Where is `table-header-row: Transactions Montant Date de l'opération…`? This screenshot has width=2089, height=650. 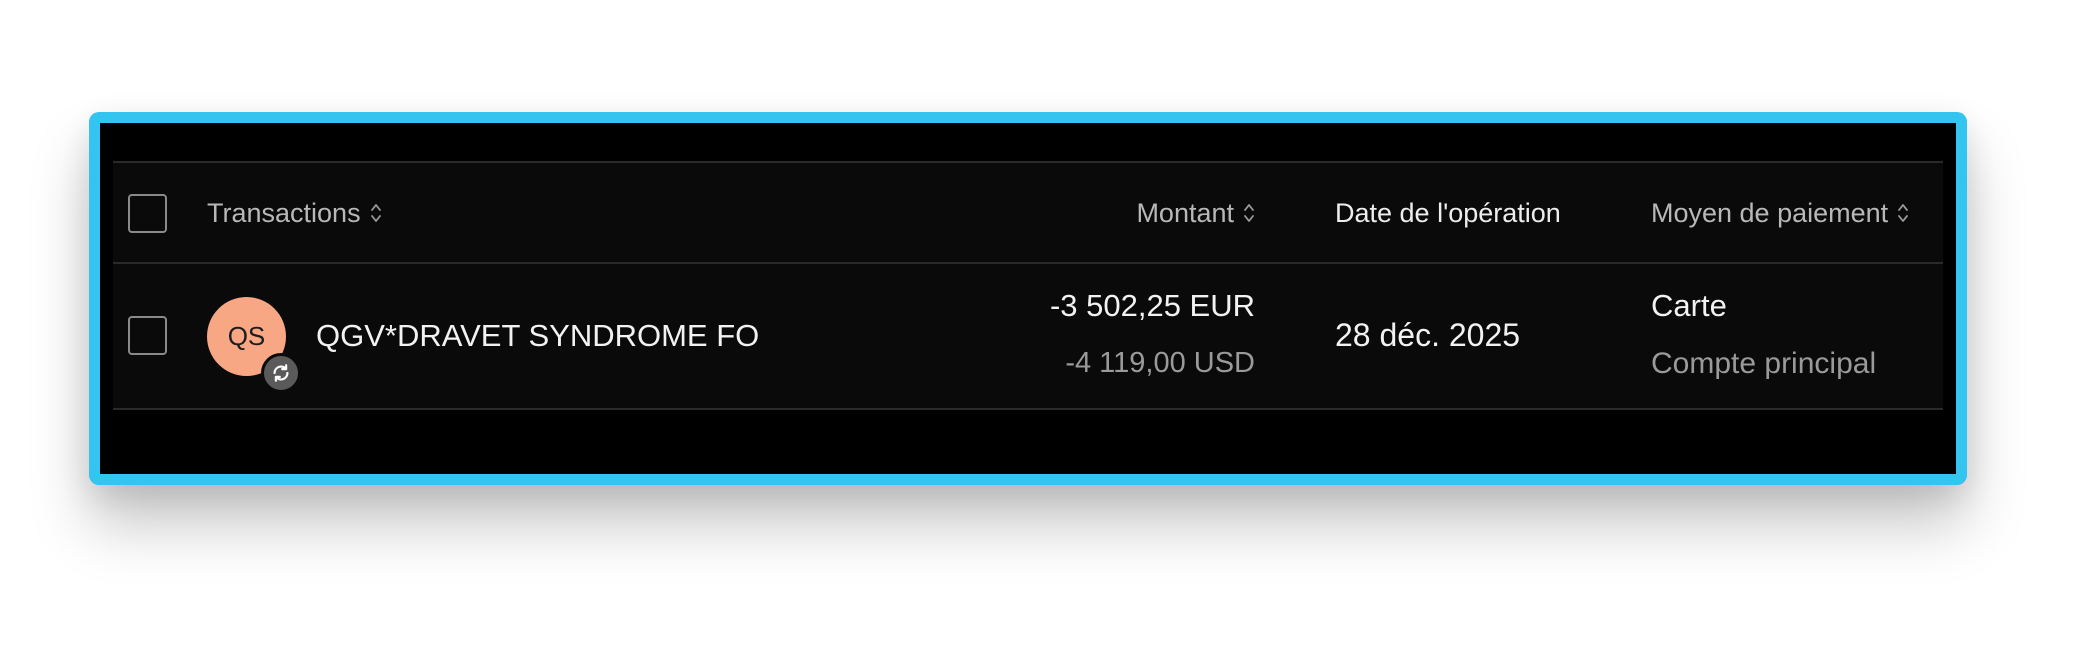
table-header-row: Transactions Montant Date de l'opération… is located at coordinates (1028, 213).